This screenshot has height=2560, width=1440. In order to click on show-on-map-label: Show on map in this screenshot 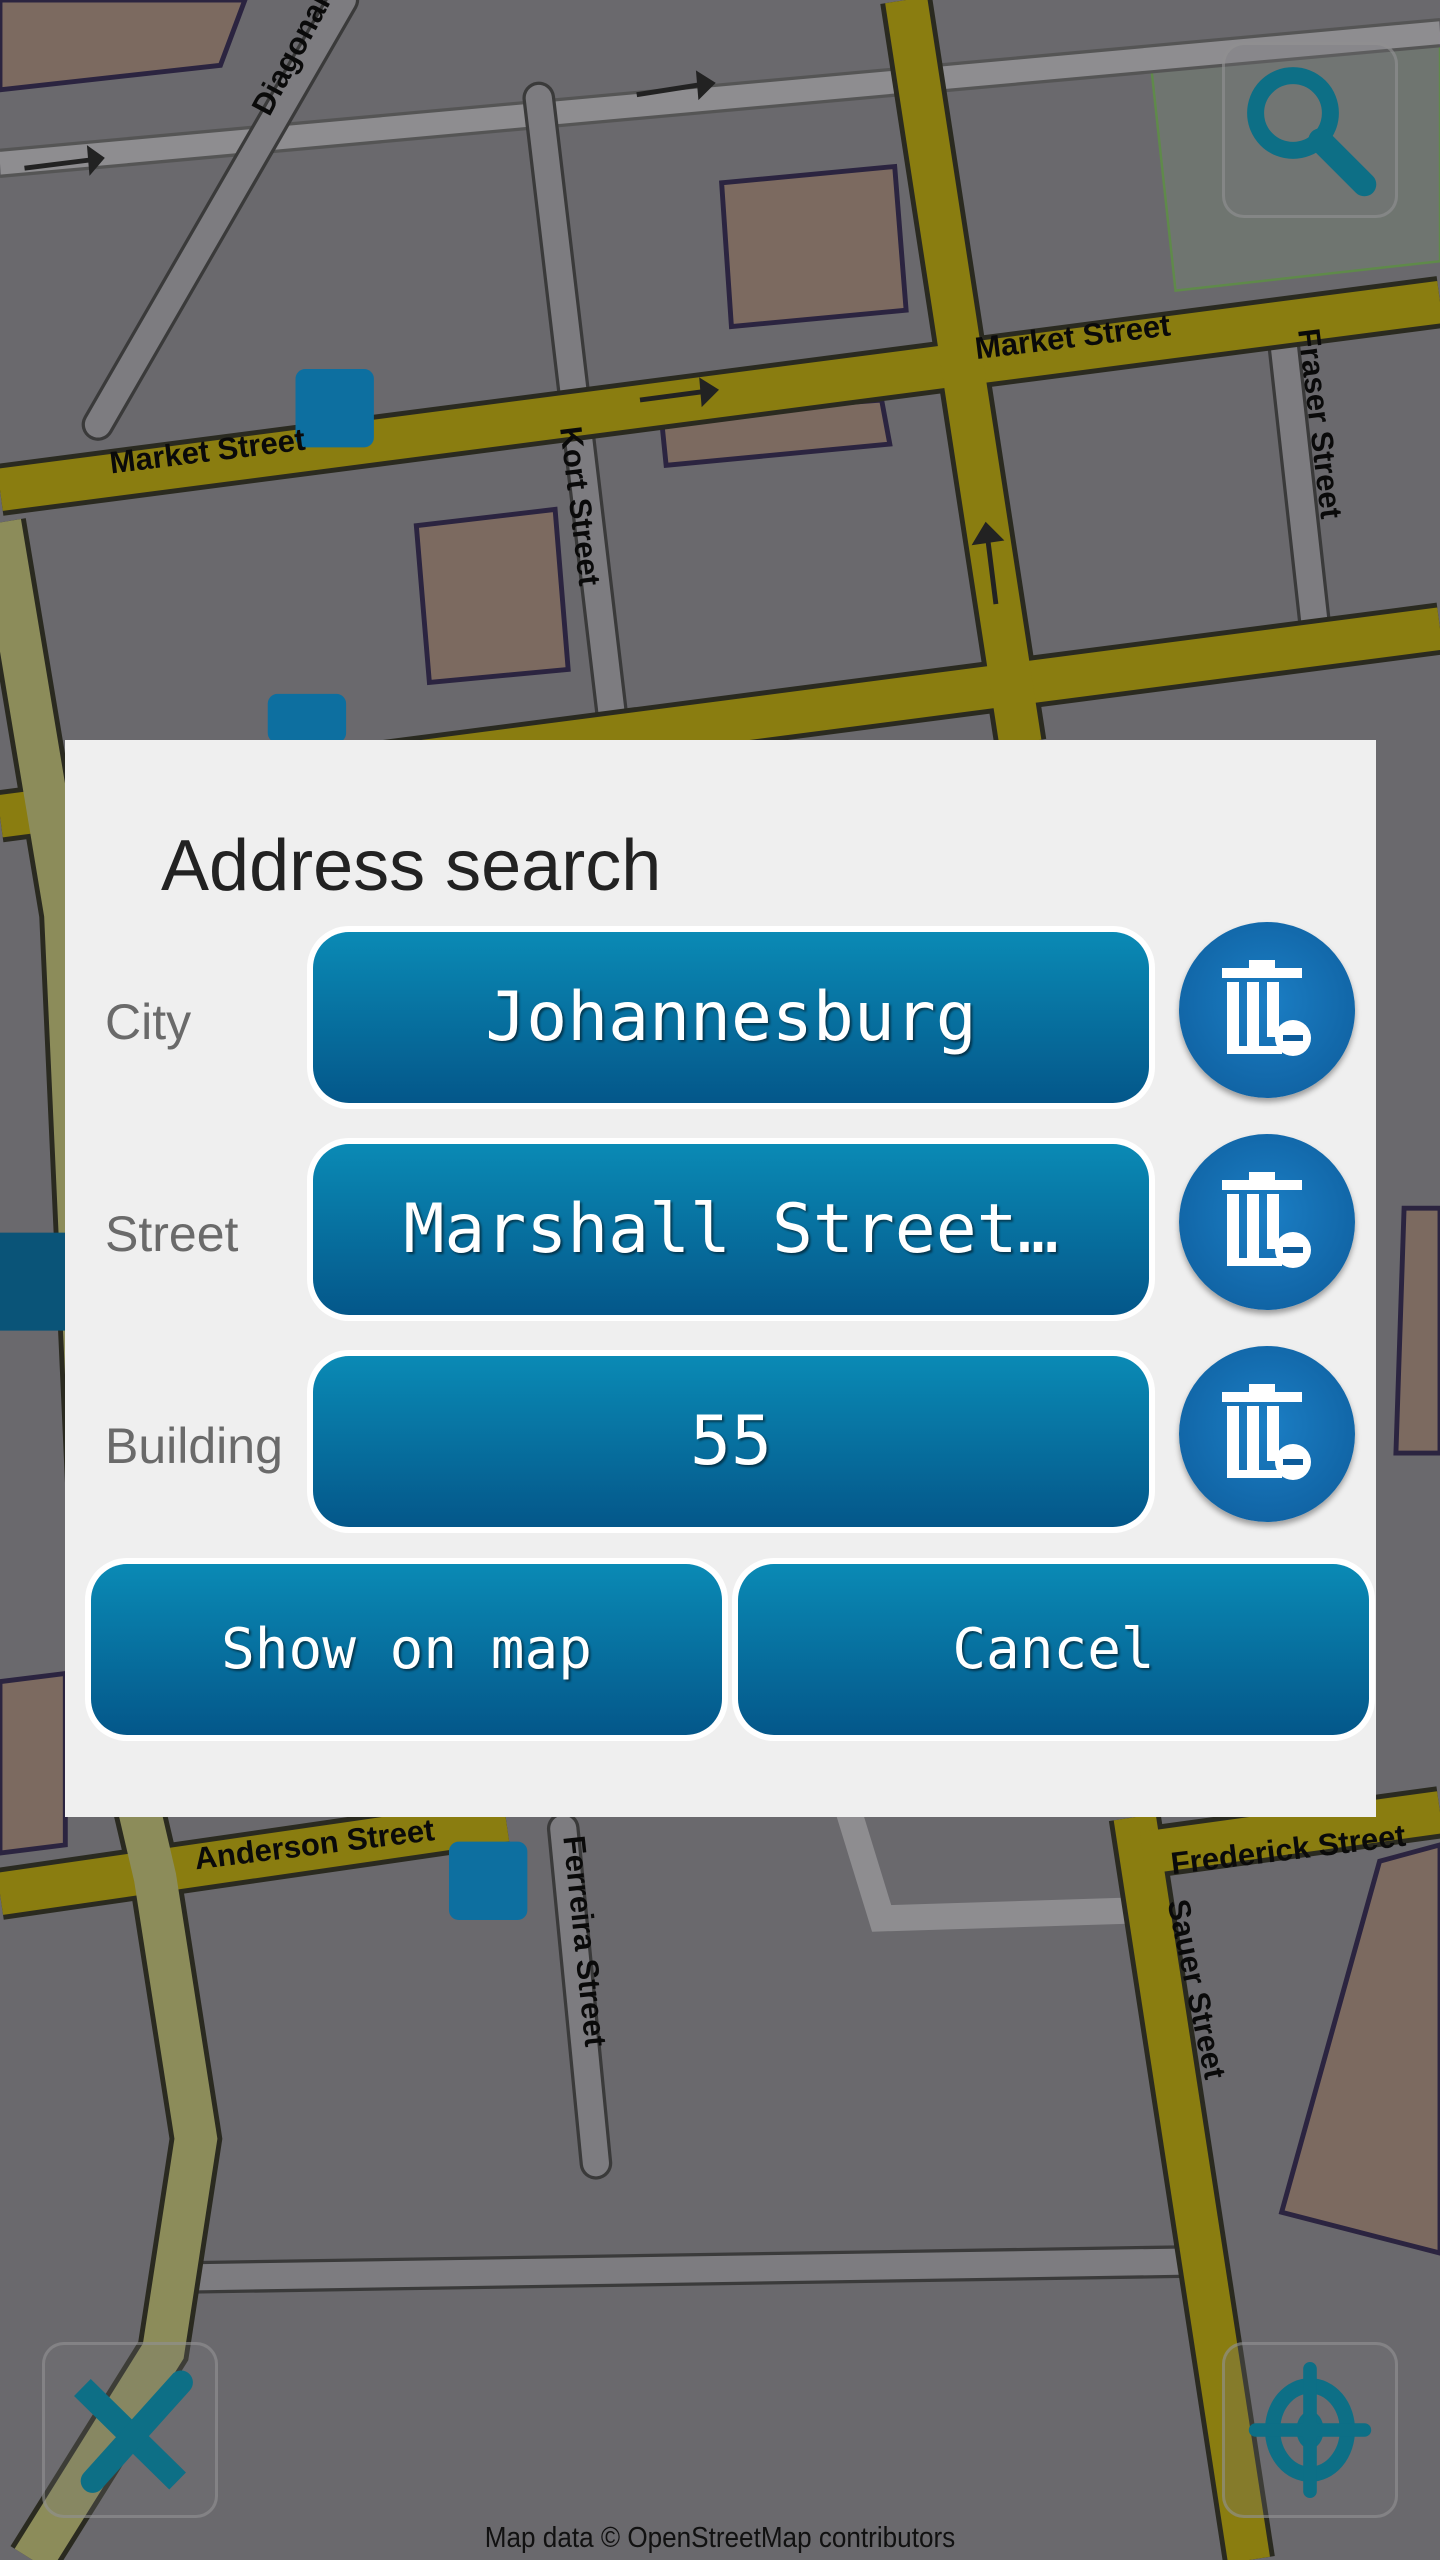, I will do `click(406, 1649)`.